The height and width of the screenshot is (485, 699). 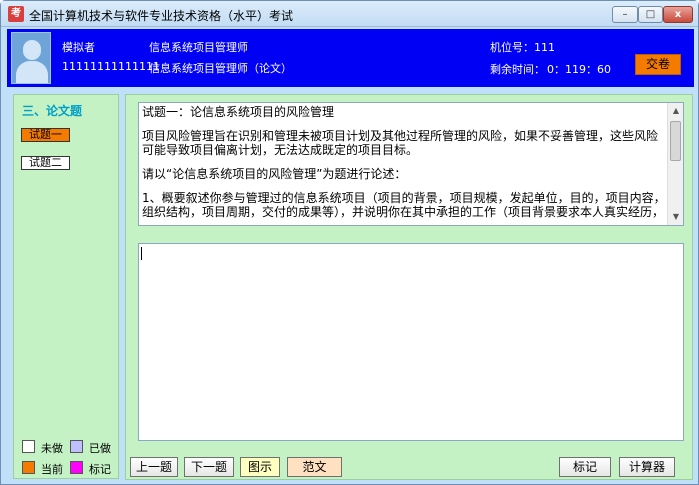 I want to click on question-2-button: 试题二, so click(x=45, y=163).